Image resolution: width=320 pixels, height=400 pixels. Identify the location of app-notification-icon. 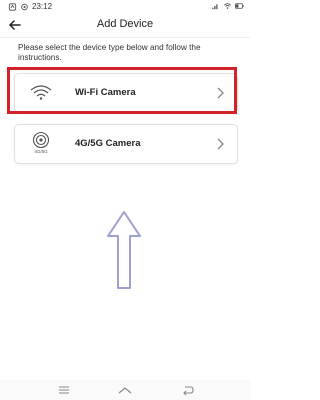
(12, 6).